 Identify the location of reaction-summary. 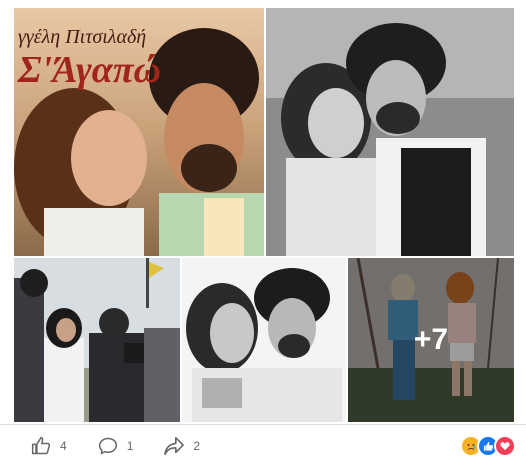
(488, 446).